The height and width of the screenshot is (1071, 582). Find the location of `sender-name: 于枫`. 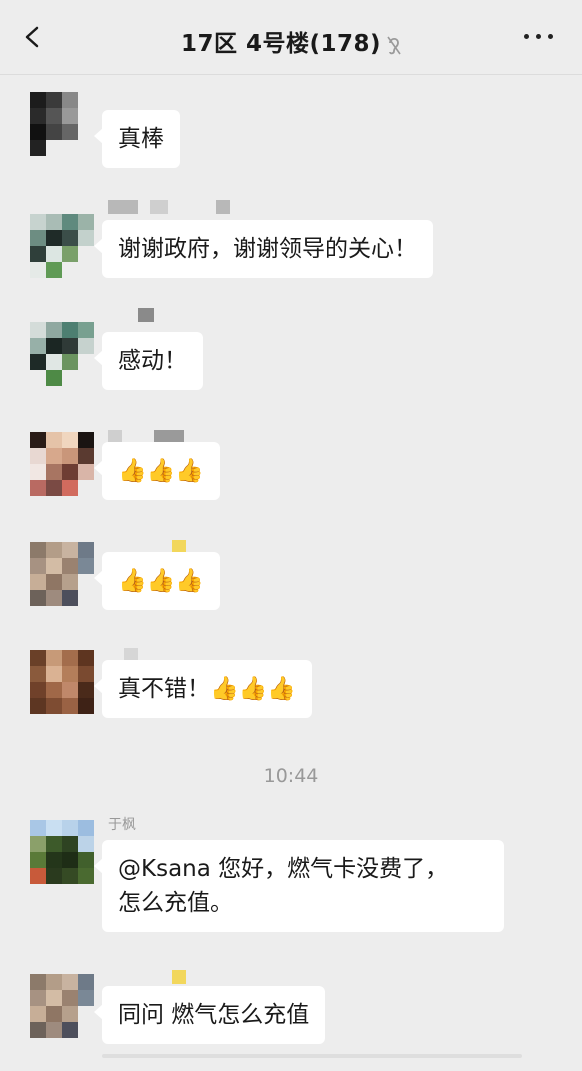

sender-name: 于枫 is located at coordinates (122, 825).